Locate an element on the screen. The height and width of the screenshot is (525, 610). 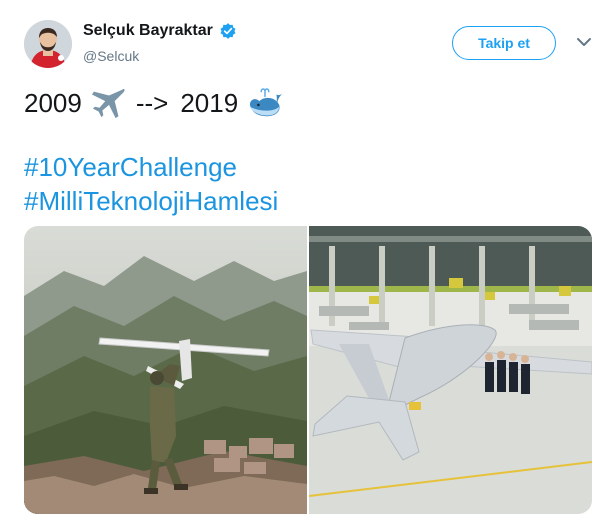
follow-button: Takip et is located at coordinates (504, 43).